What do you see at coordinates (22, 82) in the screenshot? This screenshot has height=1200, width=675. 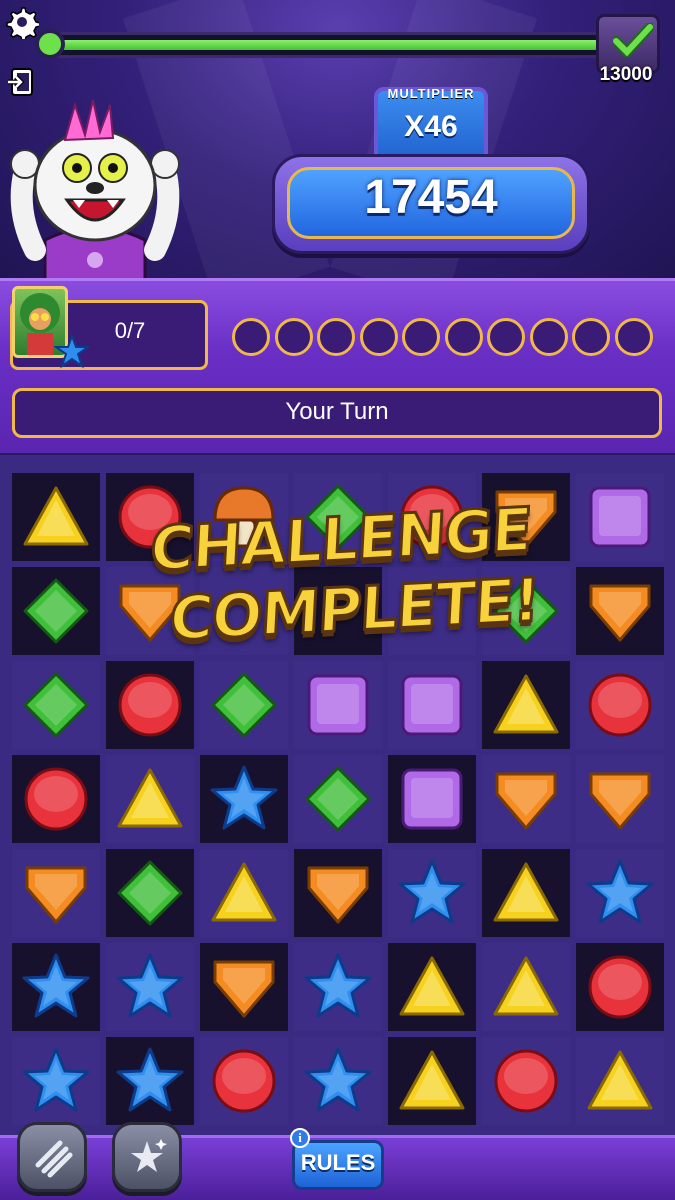 I see `exit-button` at bounding box center [22, 82].